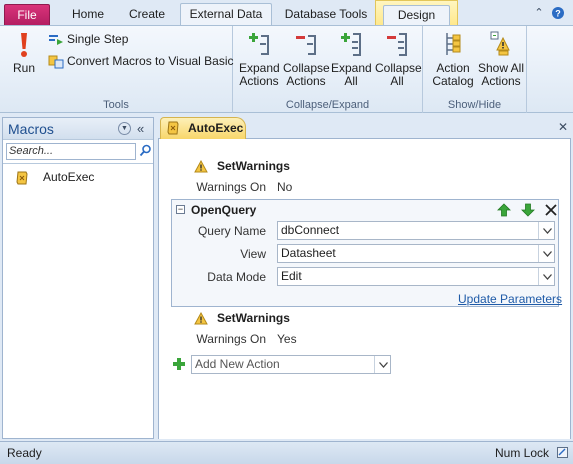 The width and height of the screenshot is (573, 464). I want to click on show-all-actions-button: Show All Actions, so click(501, 59).